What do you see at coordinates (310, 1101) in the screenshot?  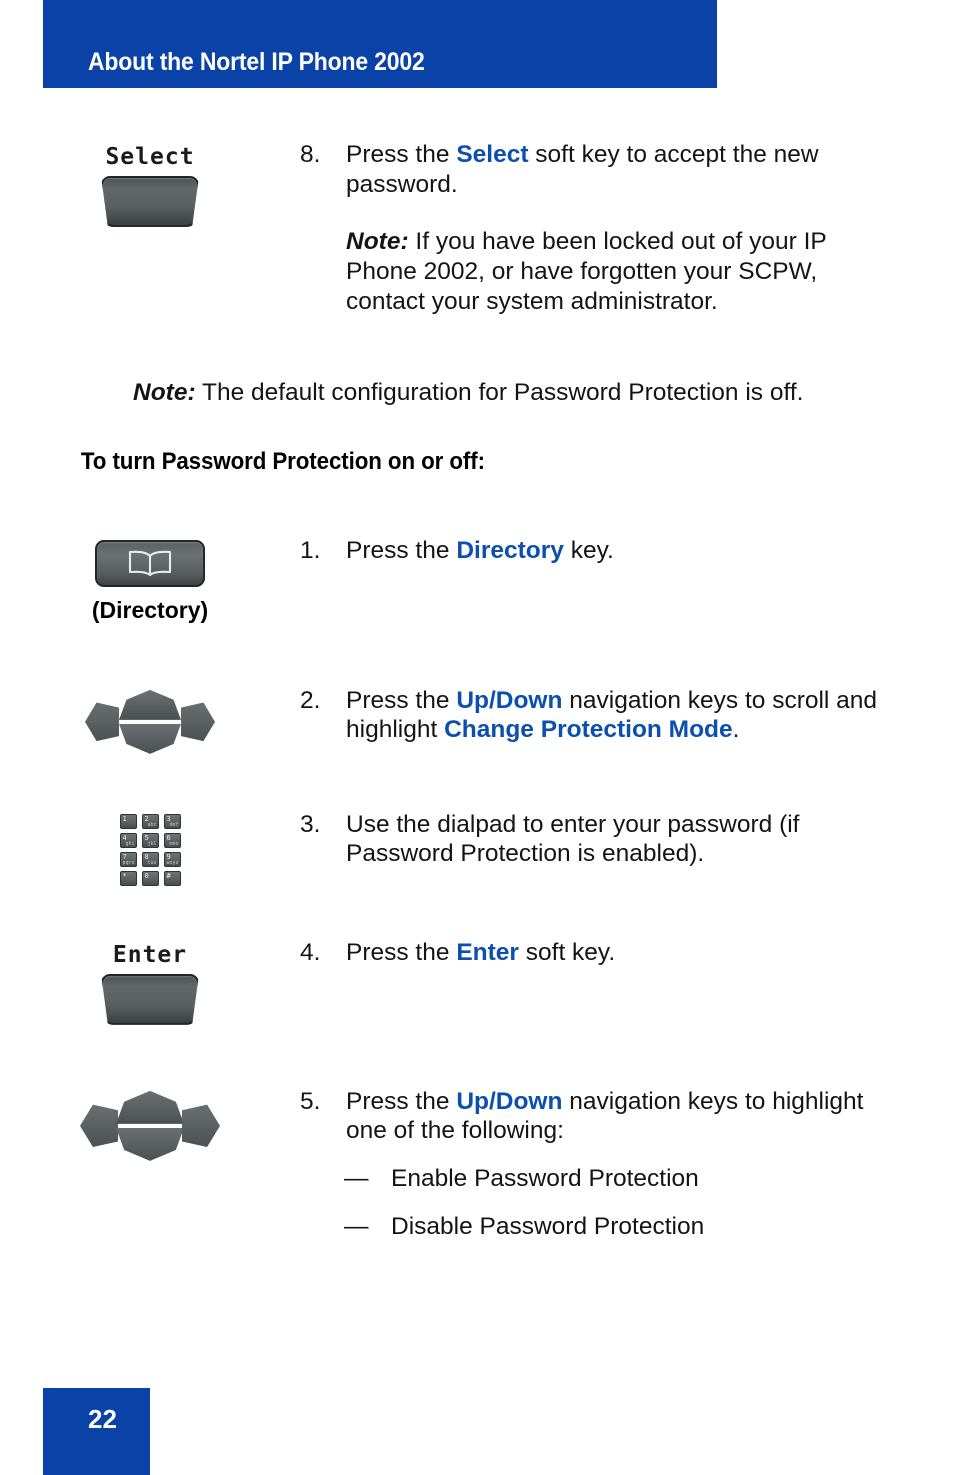 I see `step-5-number: 5.` at bounding box center [310, 1101].